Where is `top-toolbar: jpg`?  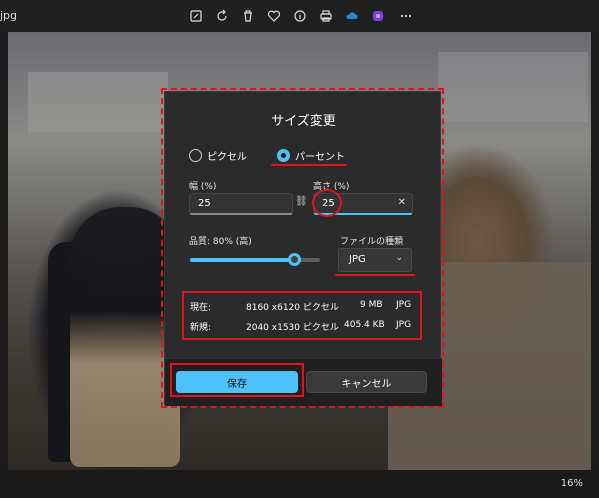 top-toolbar: jpg is located at coordinates (299, 16).